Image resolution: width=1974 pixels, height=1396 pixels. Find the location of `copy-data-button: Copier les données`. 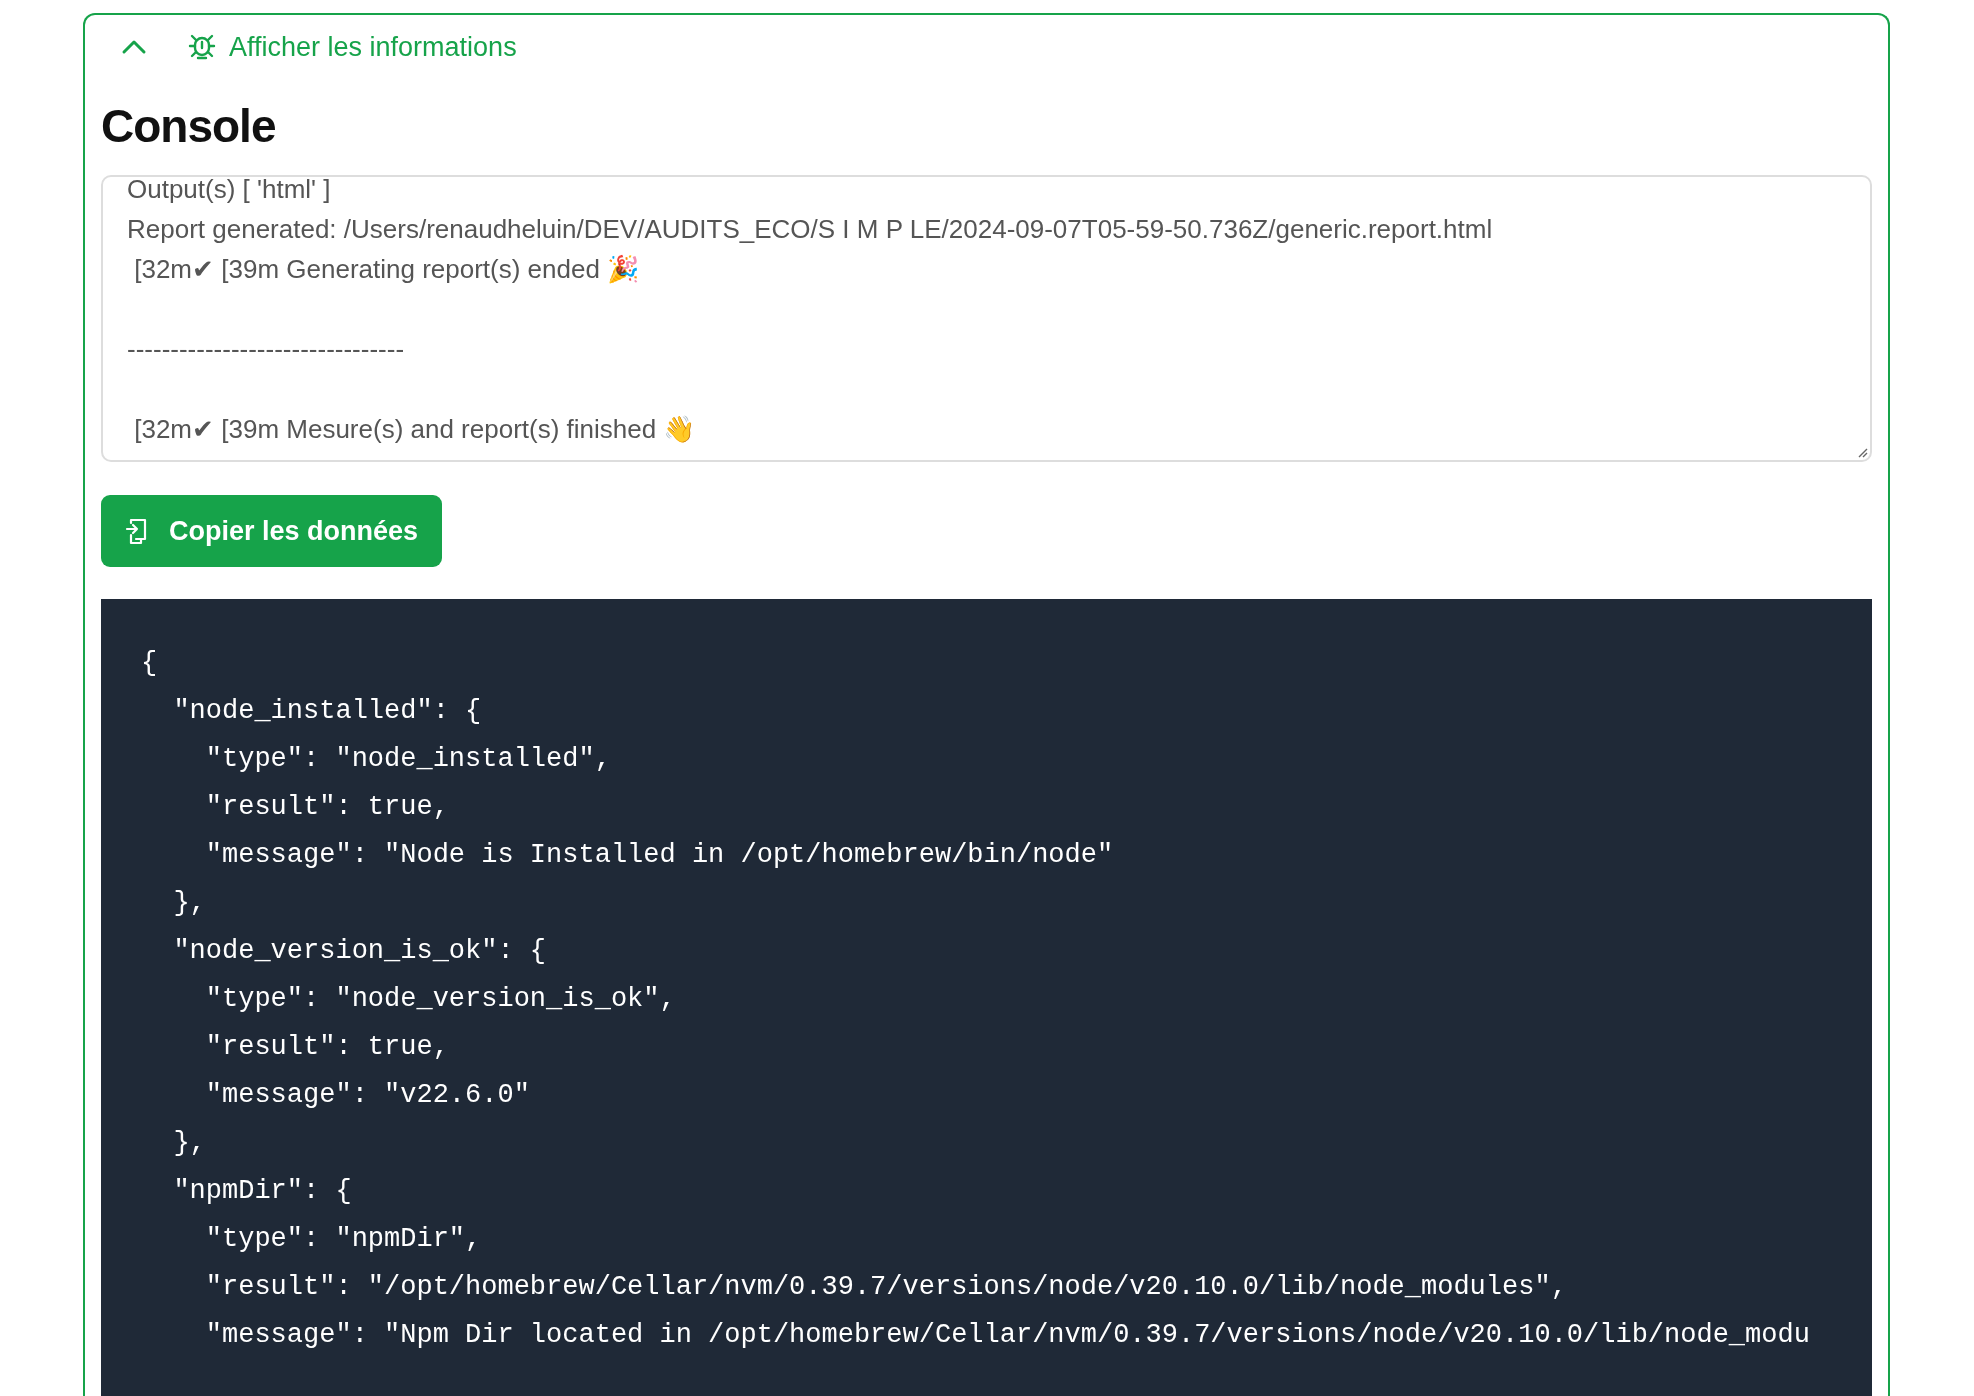

copy-data-button: Copier les données is located at coordinates (272, 531).